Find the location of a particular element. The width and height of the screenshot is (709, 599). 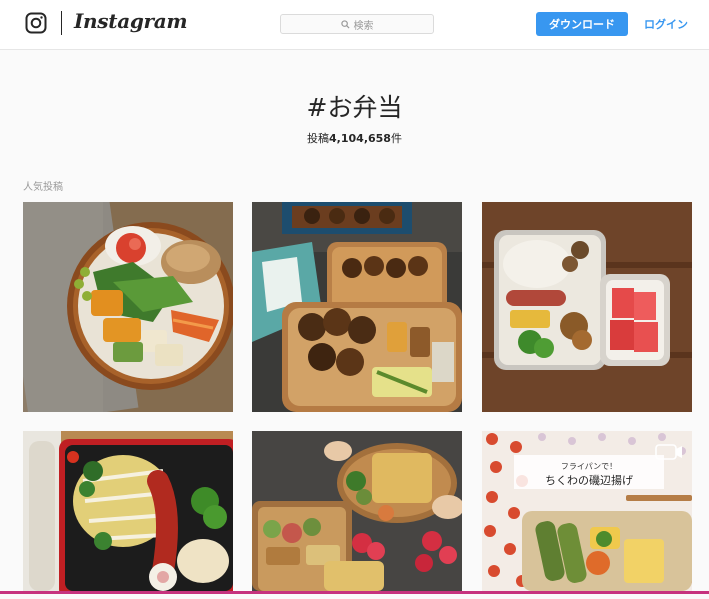

hashtag-title: #お弁当 is located at coordinates (354, 107).